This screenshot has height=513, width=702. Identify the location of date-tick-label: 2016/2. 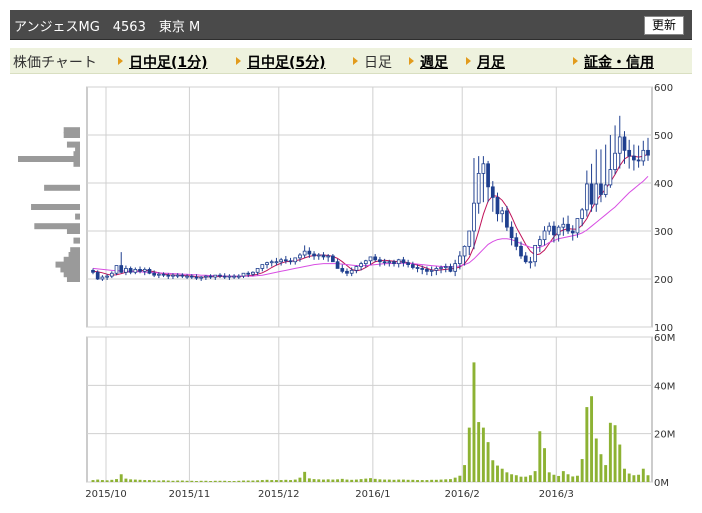
(462, 494).